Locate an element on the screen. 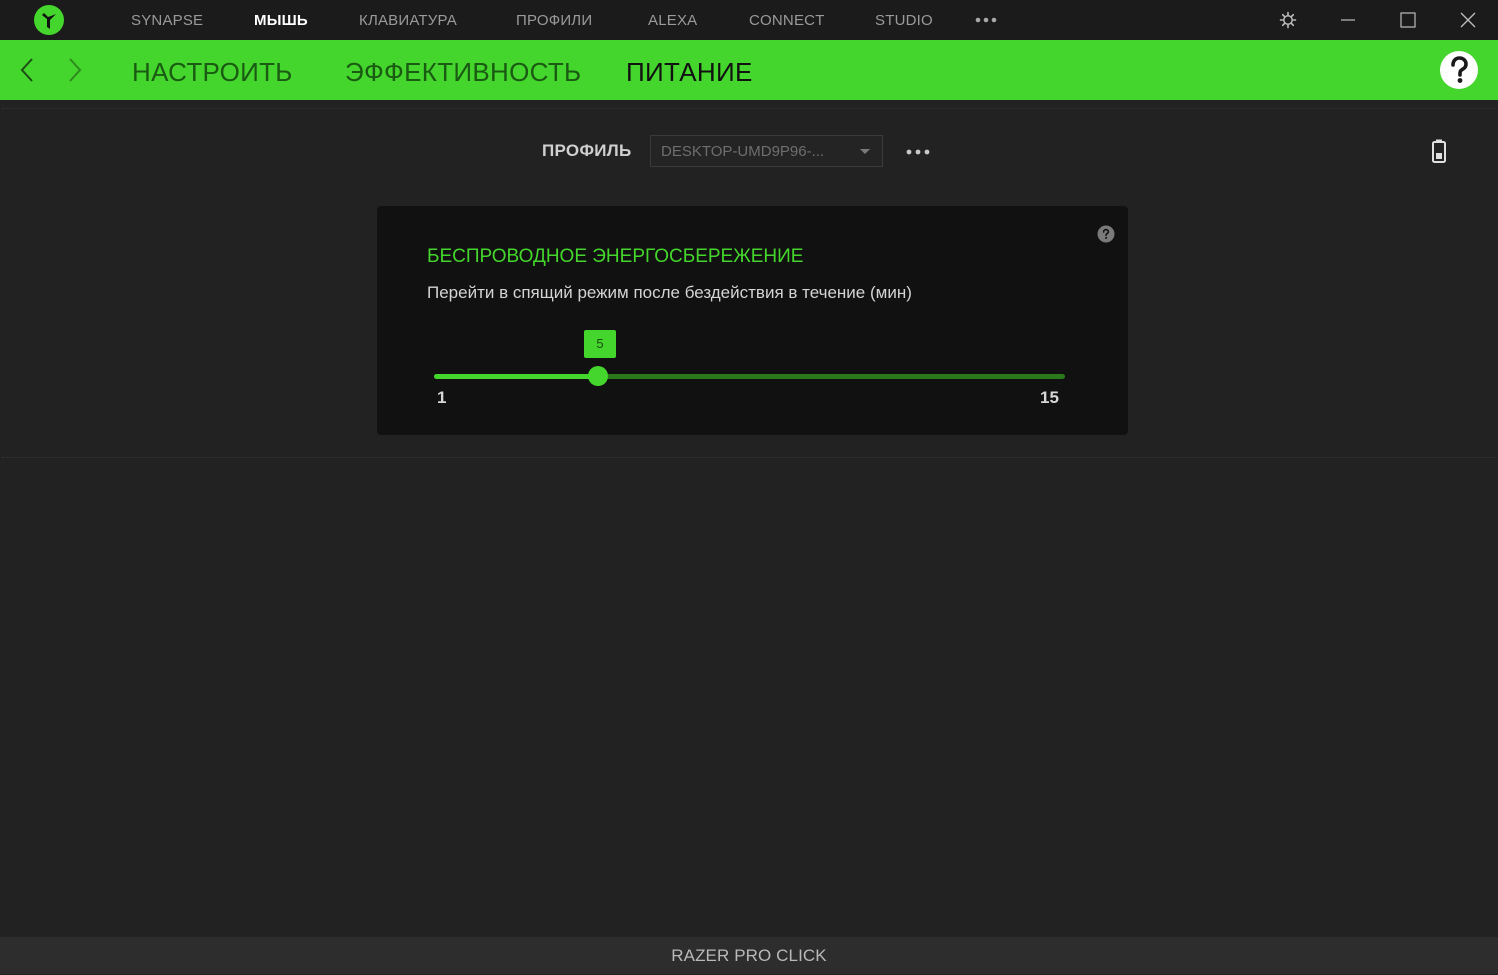 This screenshot has width=1498, height=975. maximize-button is located at coordinates (1408, 20).